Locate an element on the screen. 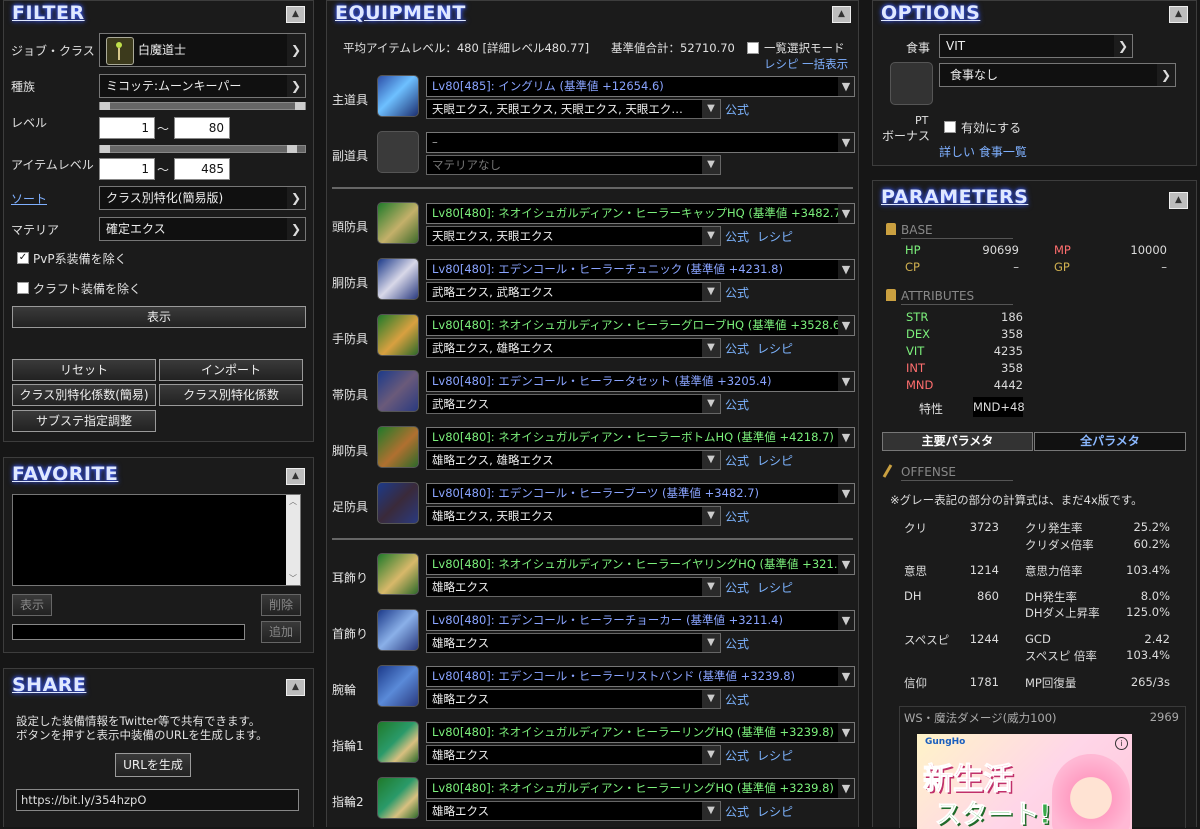 The height and width of the screenshot is (829, 1200). substat-button: サブステ指定調整 is located at coordinates (84, 421).